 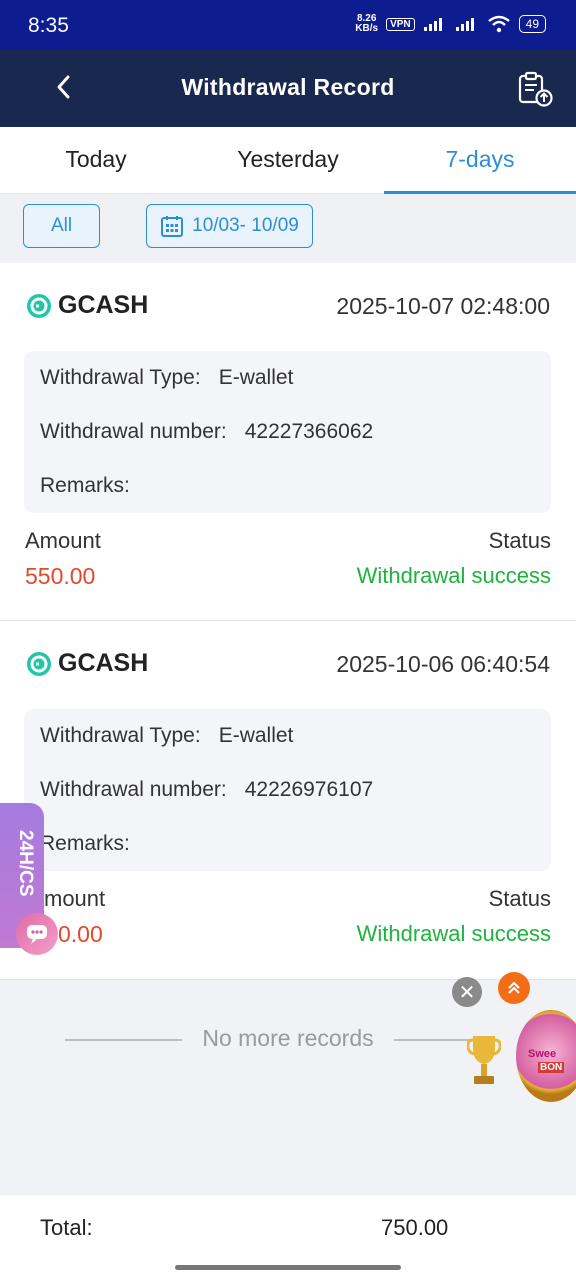 What do you see at coordinates (450, 24) in the screenshot?
I see `status-icons: 8.26 KB/s VPN 49` at bounding box center [450, 24].